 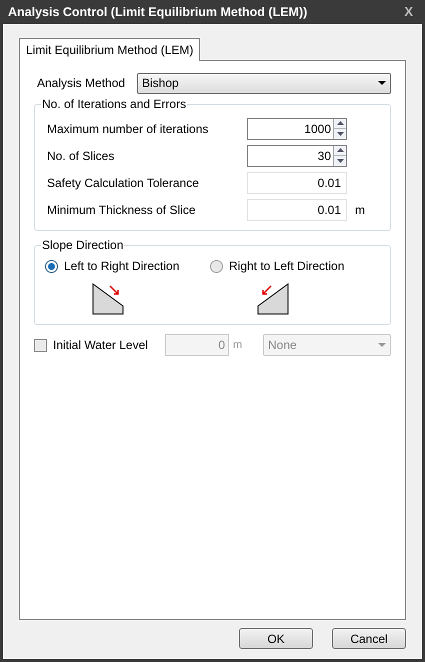 I want to click on window-title: Analysis Control (Limit Equilibrium Method (LEM)), so click(x=158, y=12).